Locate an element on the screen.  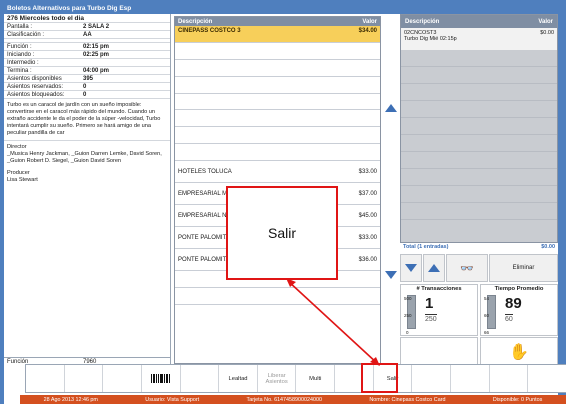
total-value: $0.00 is located at coordinates (548, 247).